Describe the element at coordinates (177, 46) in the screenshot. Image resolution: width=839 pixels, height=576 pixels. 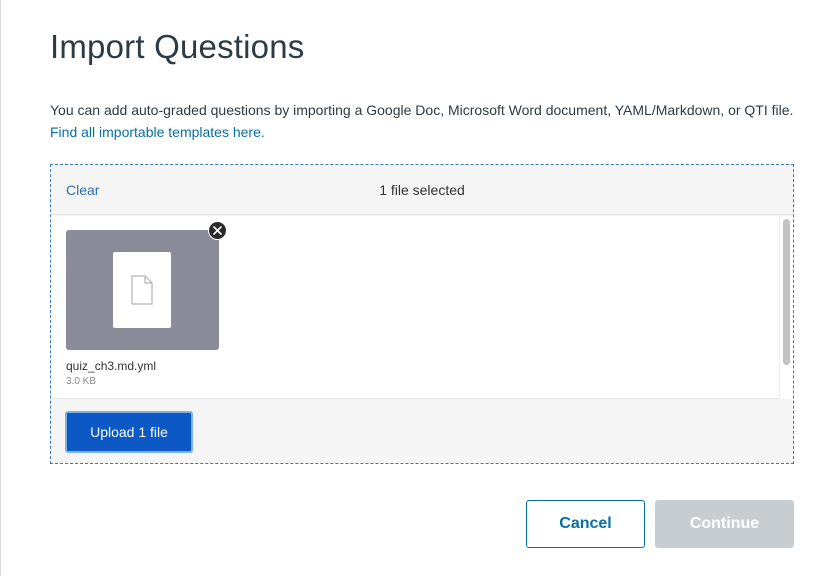
I see `dialog-title: Import Questions` at that location.